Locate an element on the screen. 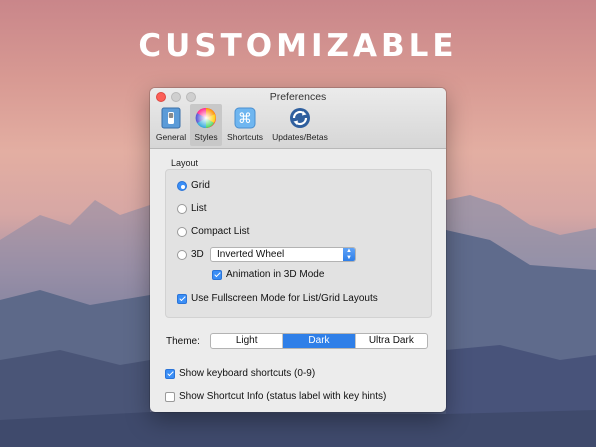  tab-updates-betas: Updates/Betas is located at coordinates (300, 125).